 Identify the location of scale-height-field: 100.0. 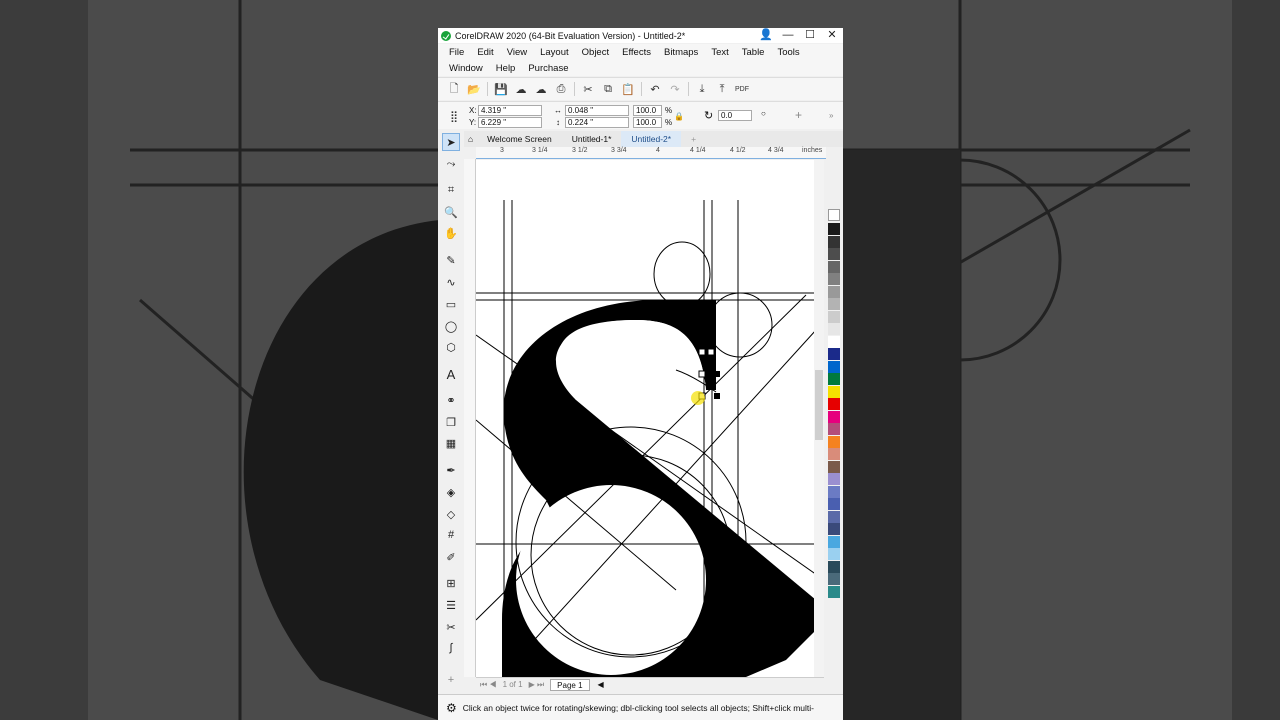
(647, 122).